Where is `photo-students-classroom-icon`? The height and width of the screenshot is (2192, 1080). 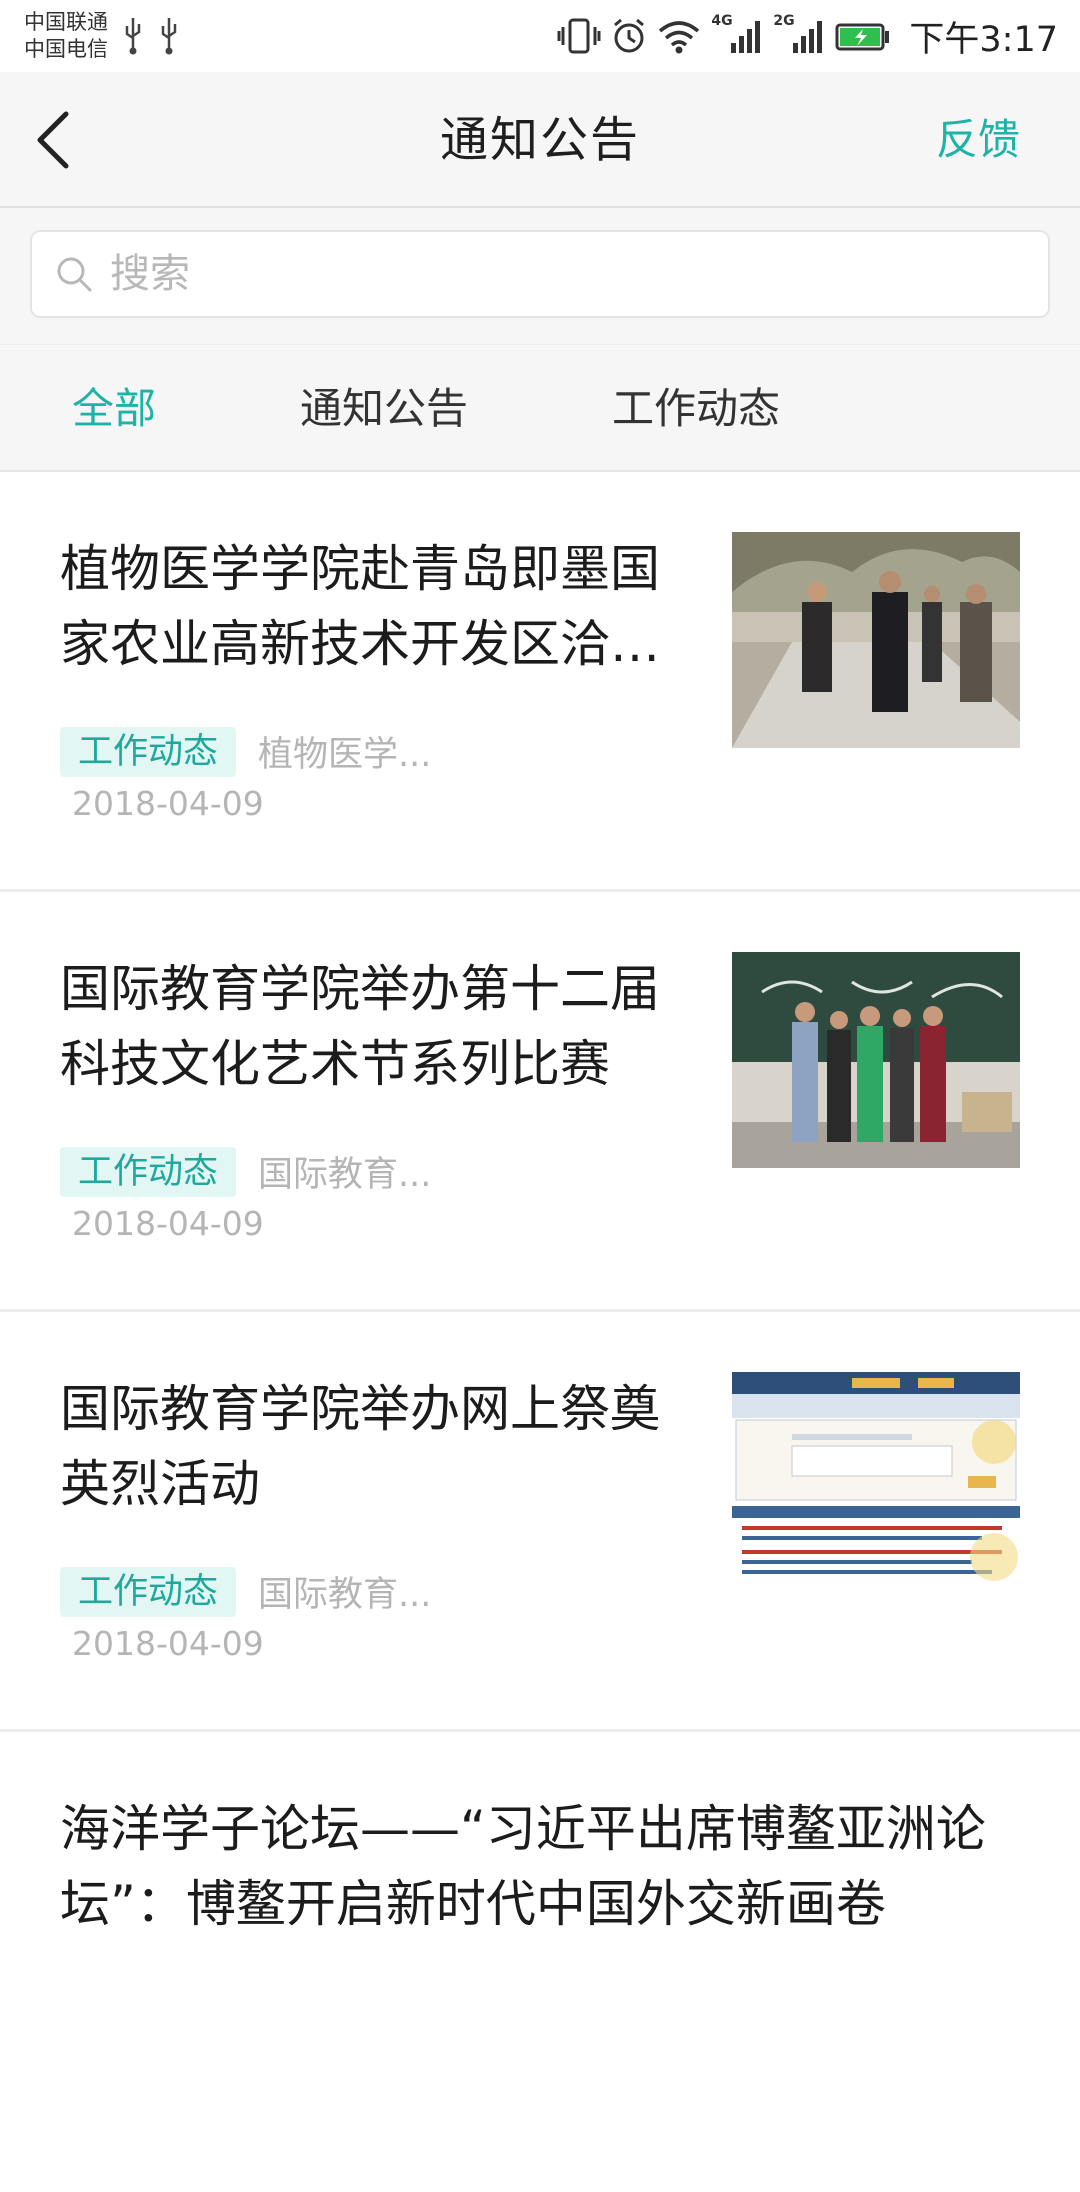
photo-students-classroom-icon is located at coordinates (876, 1060).